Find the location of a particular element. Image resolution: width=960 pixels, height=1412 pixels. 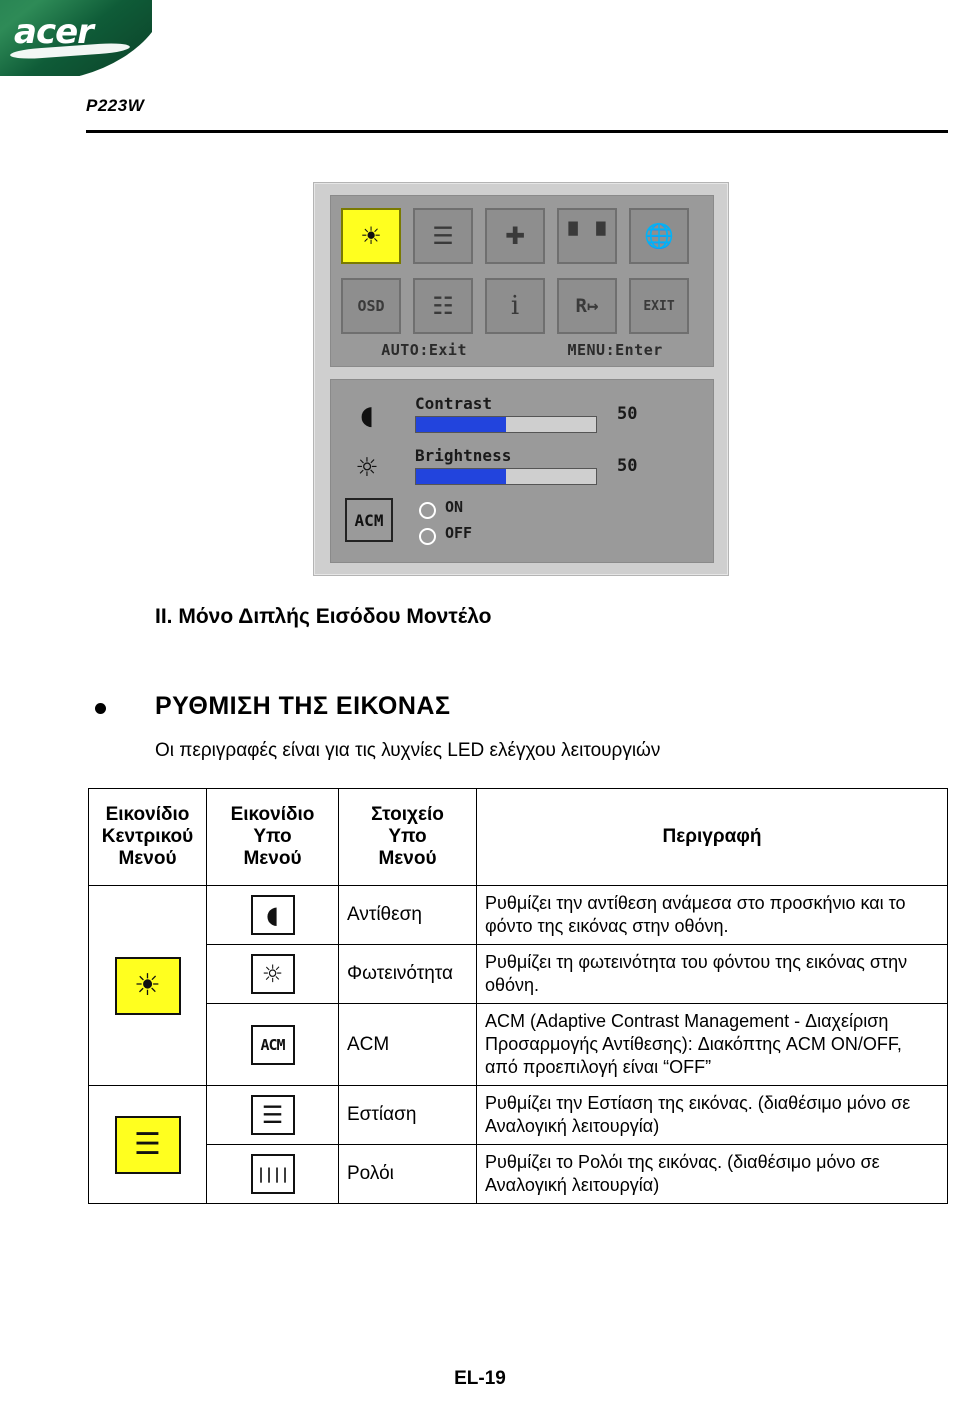

osd-icon-information: i is located at coordinates (515, 306).